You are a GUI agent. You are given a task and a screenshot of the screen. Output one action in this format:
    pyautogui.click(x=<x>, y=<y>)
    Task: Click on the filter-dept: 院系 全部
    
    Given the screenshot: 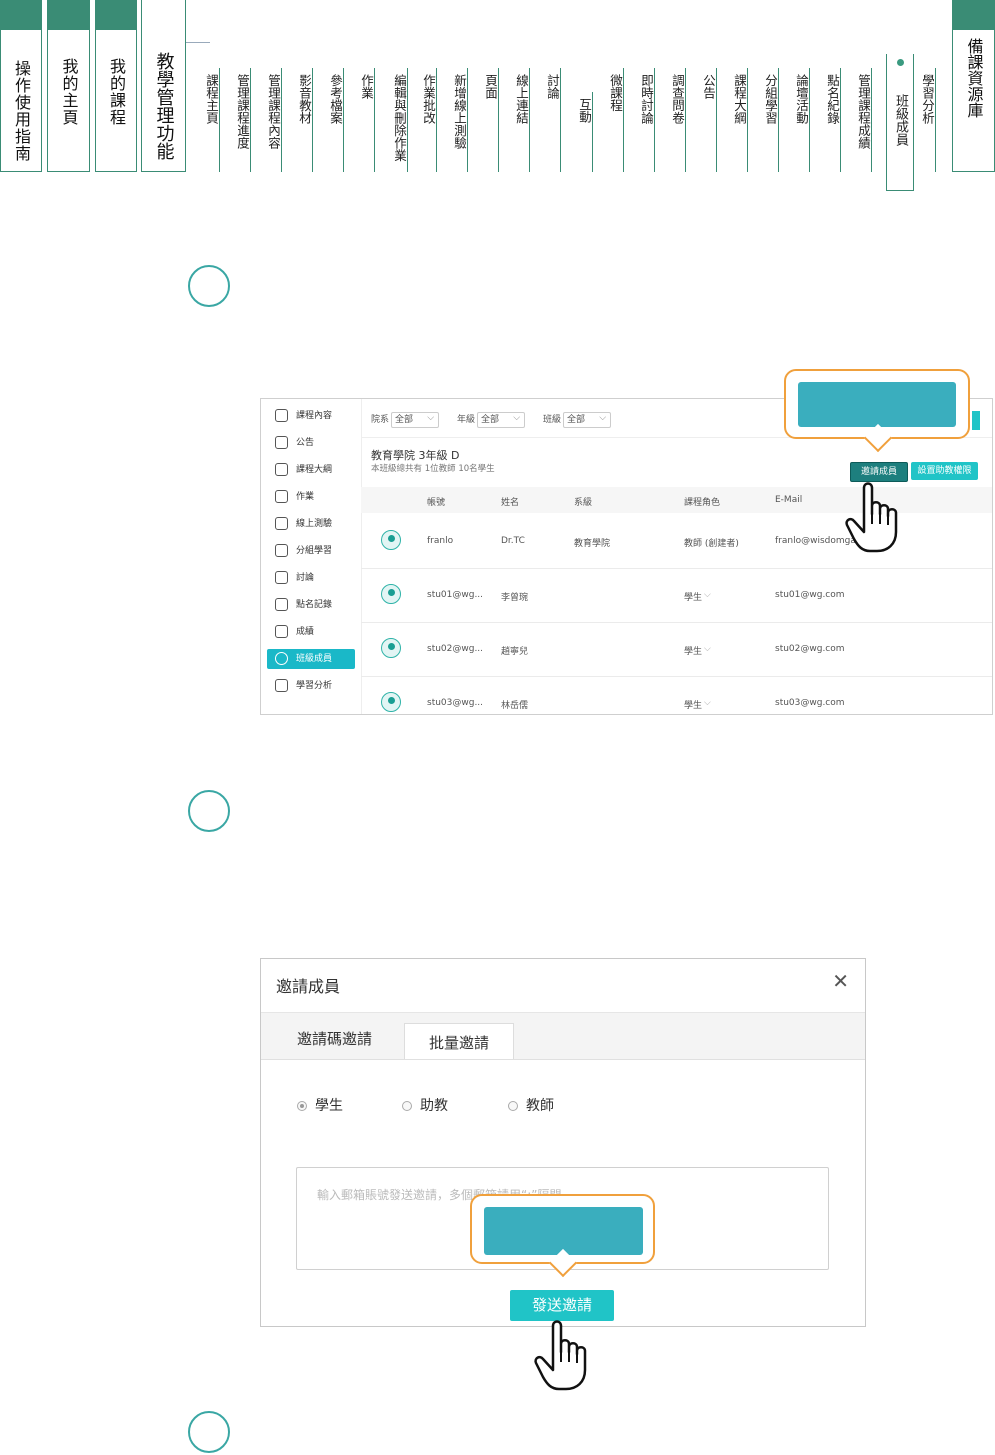 What is the action you would take?
    pyautogui.click(x=405, y=420)
    